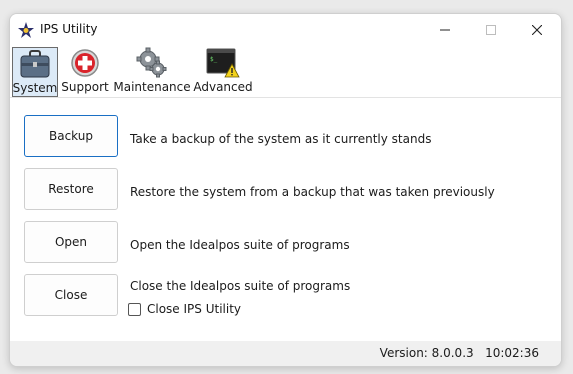 This screenshot has width=573, height=374. What do you see at coordinates (152, 87) in the screenshot?
I see `tab-maintenance-label: Maintenance` at bounding box center [152, 87].